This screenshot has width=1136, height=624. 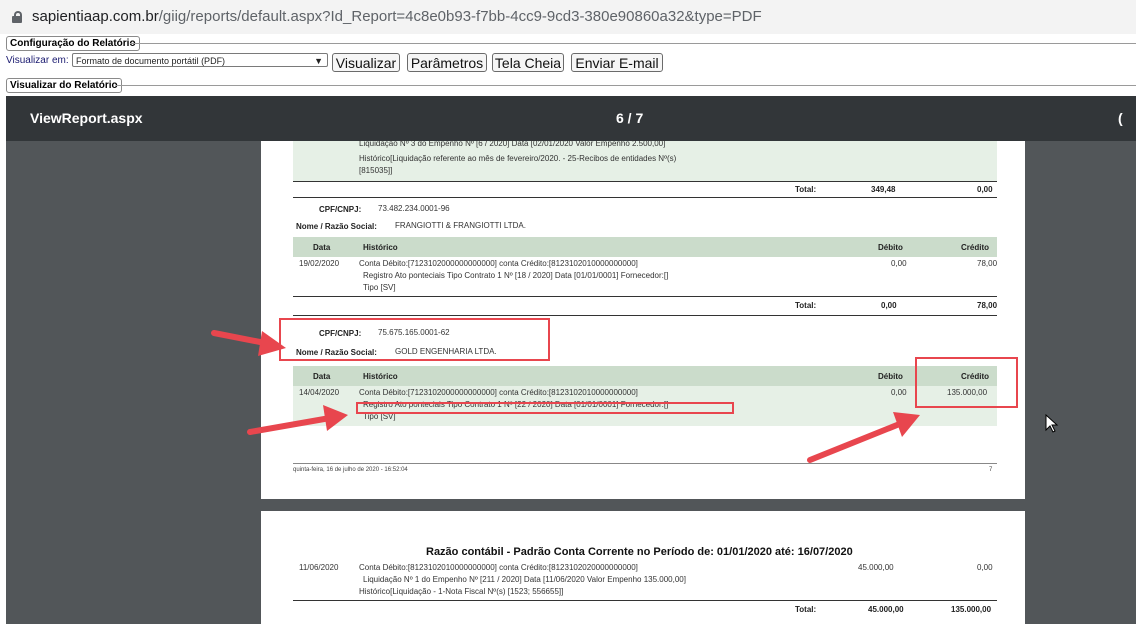 What do you see at coordinates (297, 420) in the screenshot?
I see `annotation-arrow-registro` at bounding box center [297, 420].